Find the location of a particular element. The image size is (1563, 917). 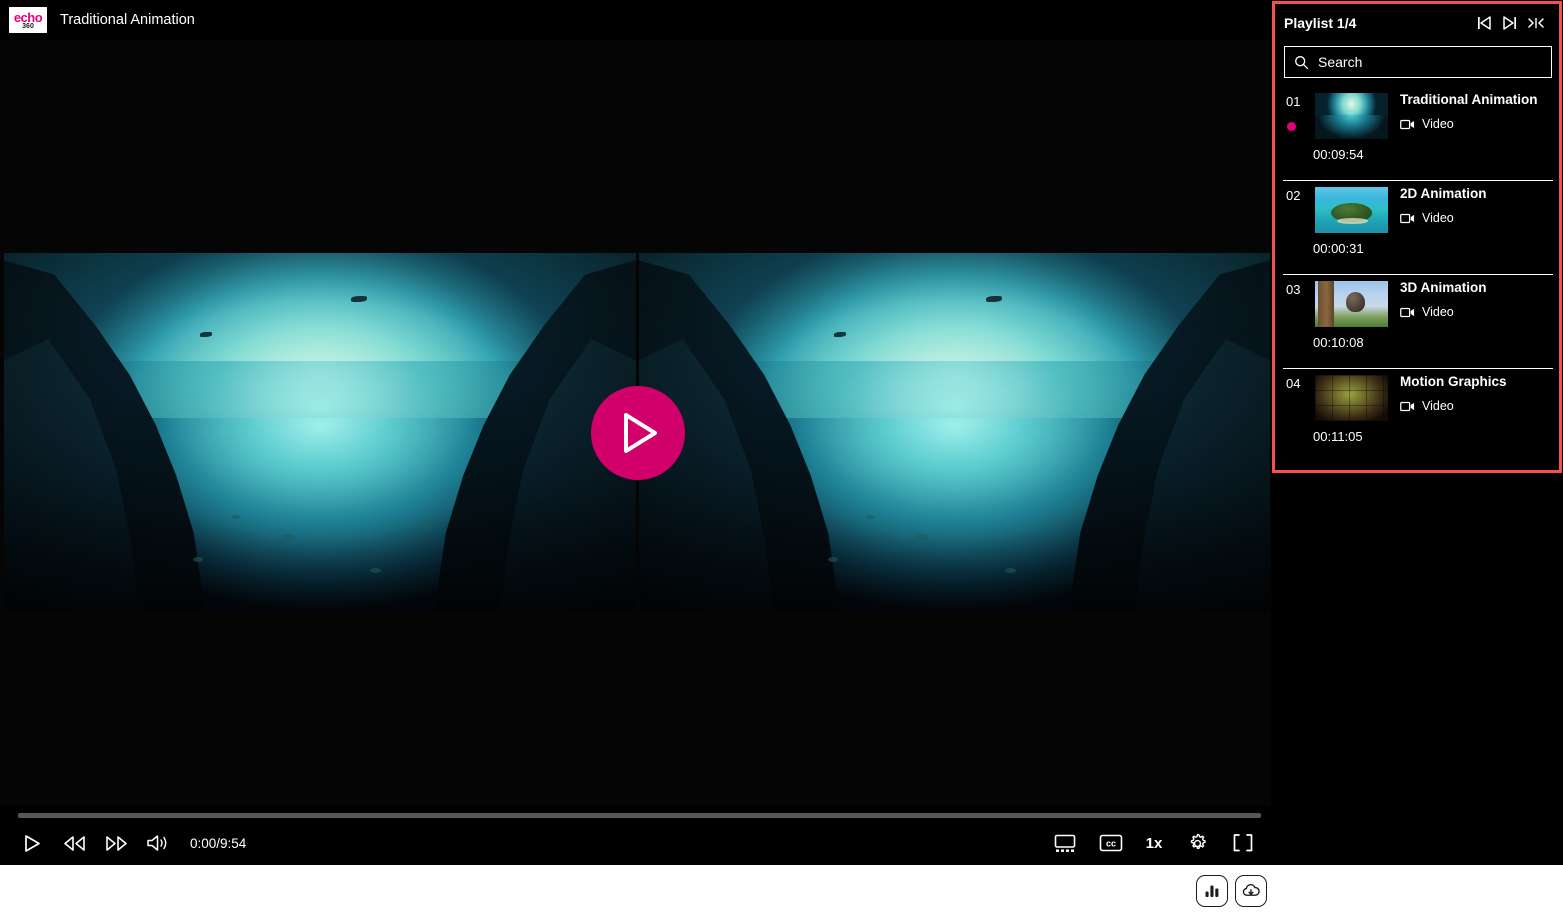

bottom-action-buttons is located at coordinates (1231, 891).